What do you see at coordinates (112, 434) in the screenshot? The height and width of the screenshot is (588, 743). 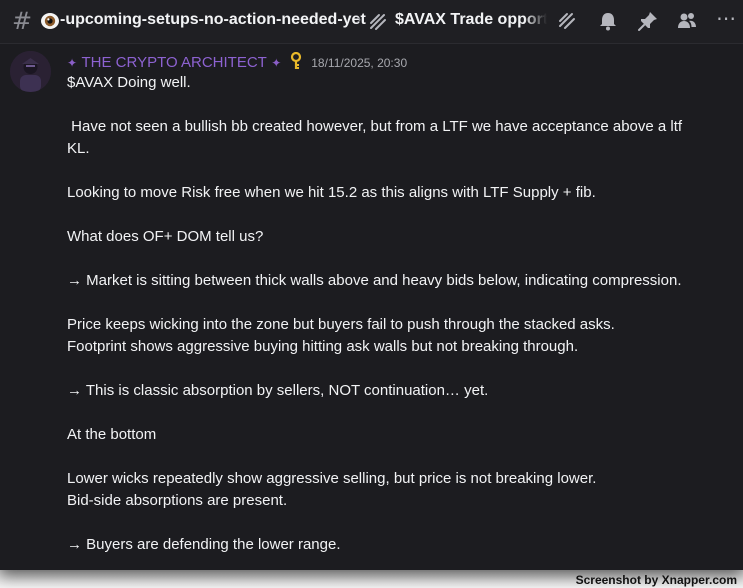 I see `message-line: At the bottom` at bounding box center [112, 434].